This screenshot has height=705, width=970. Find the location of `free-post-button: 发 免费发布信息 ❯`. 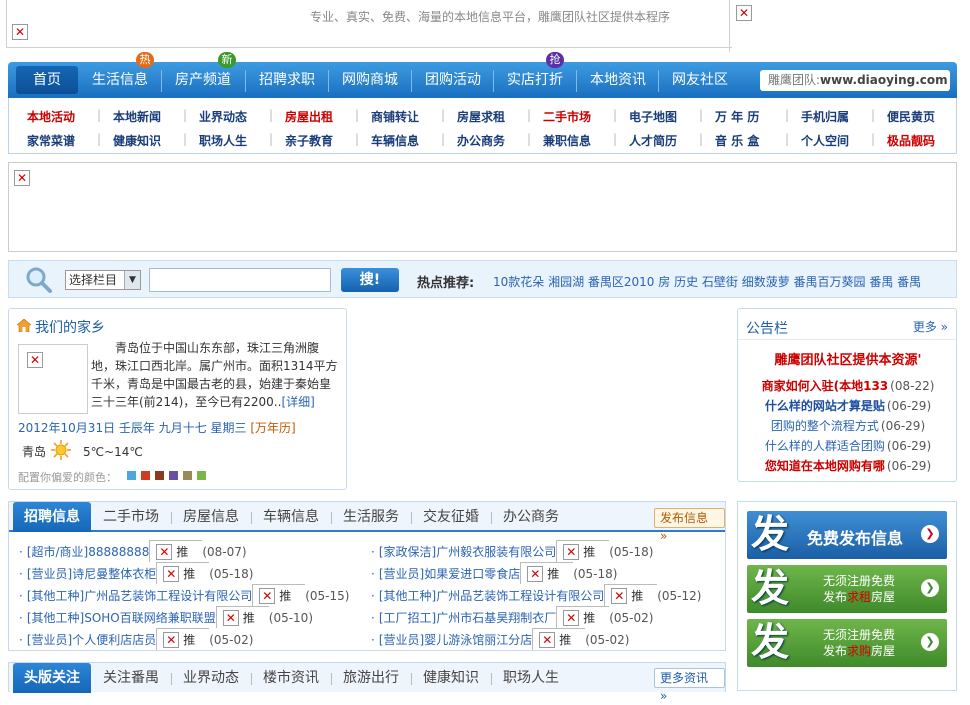

free-post-button: 发 免费发布信息 ❯ is located at coordinates (847, 535).